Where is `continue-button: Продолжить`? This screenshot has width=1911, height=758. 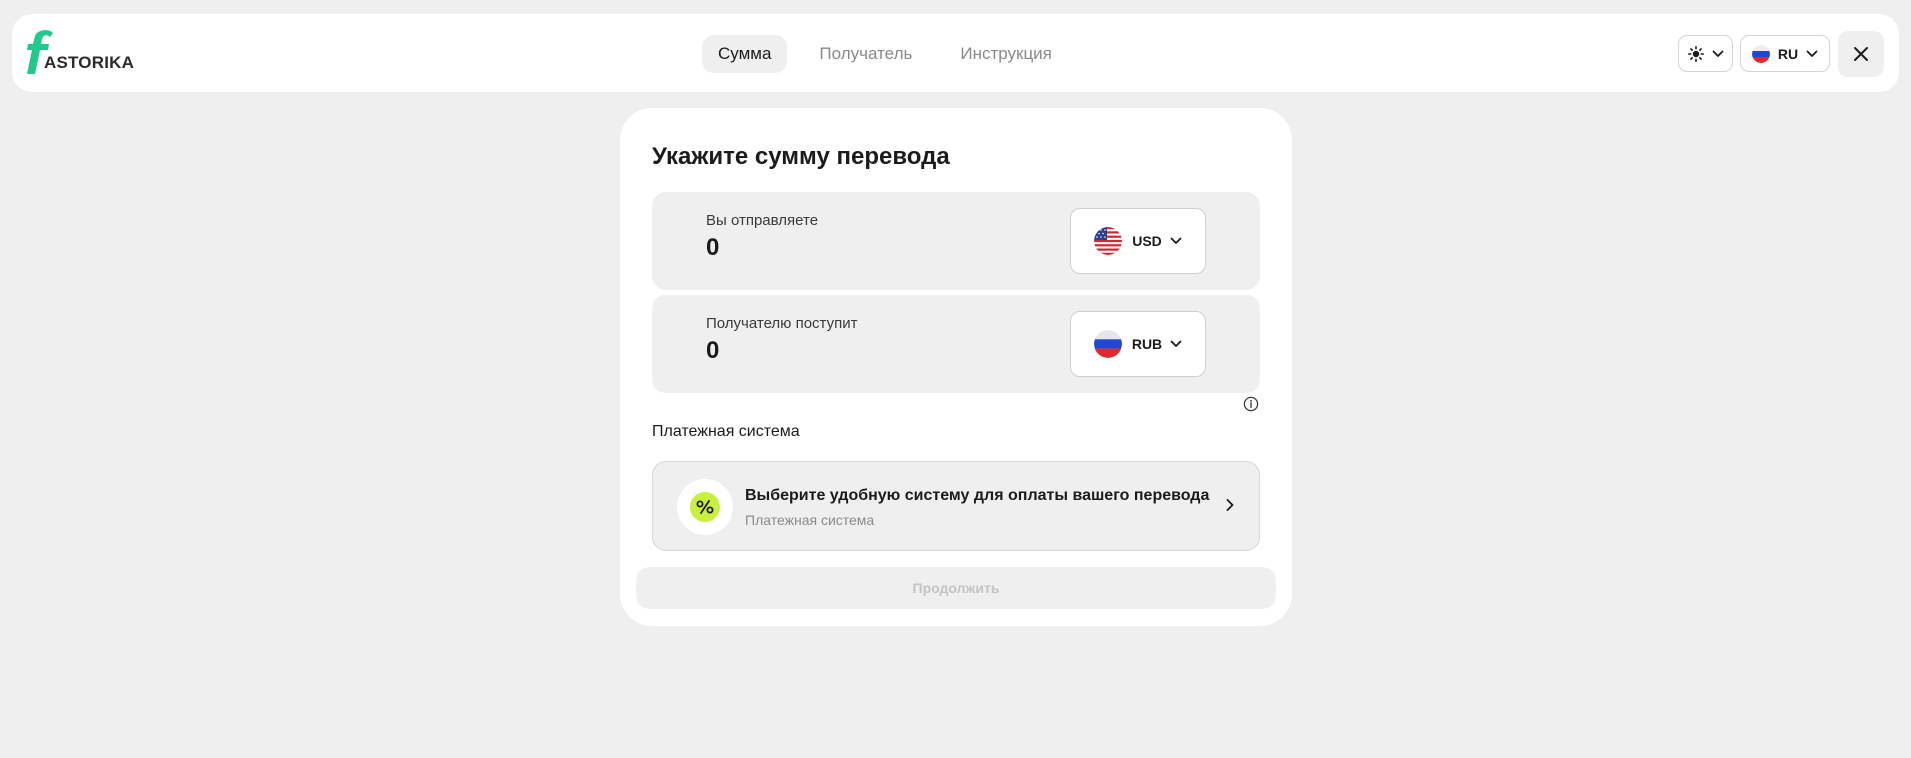 continue-button: Продолжить is located at coordinates (956, 588).